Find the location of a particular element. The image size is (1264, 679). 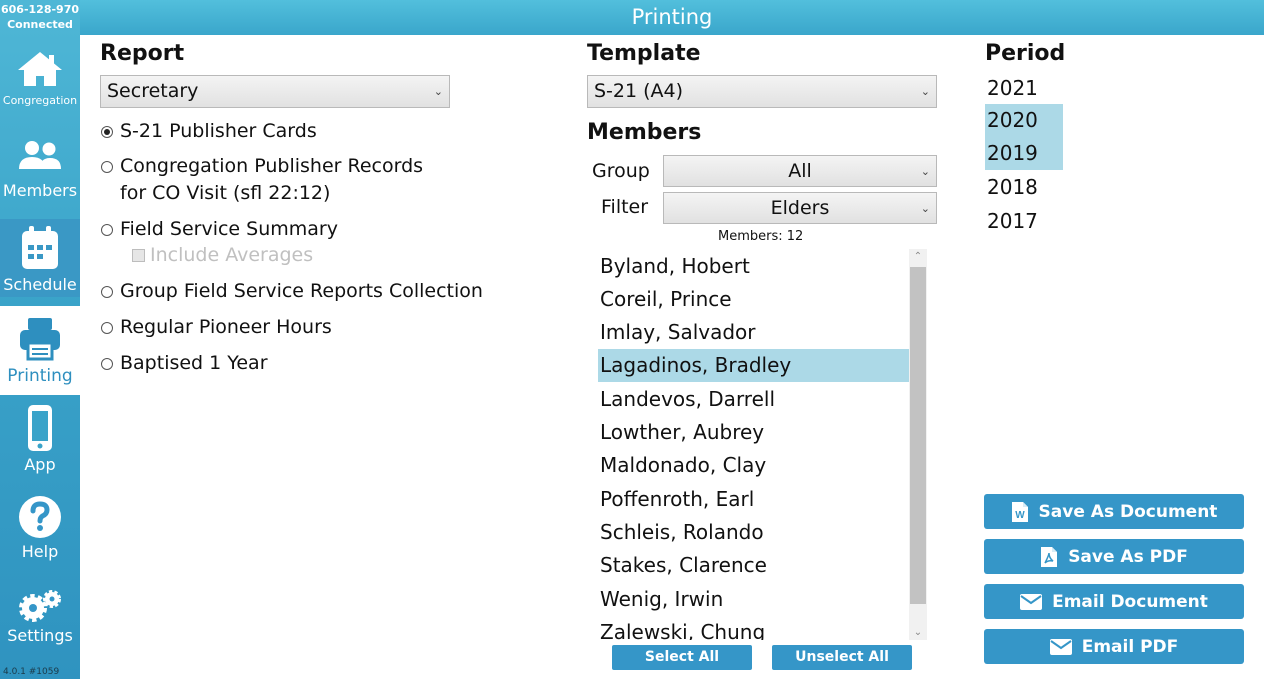

radio-label: Baptised 1 Year is located at coordinates (194, 363).